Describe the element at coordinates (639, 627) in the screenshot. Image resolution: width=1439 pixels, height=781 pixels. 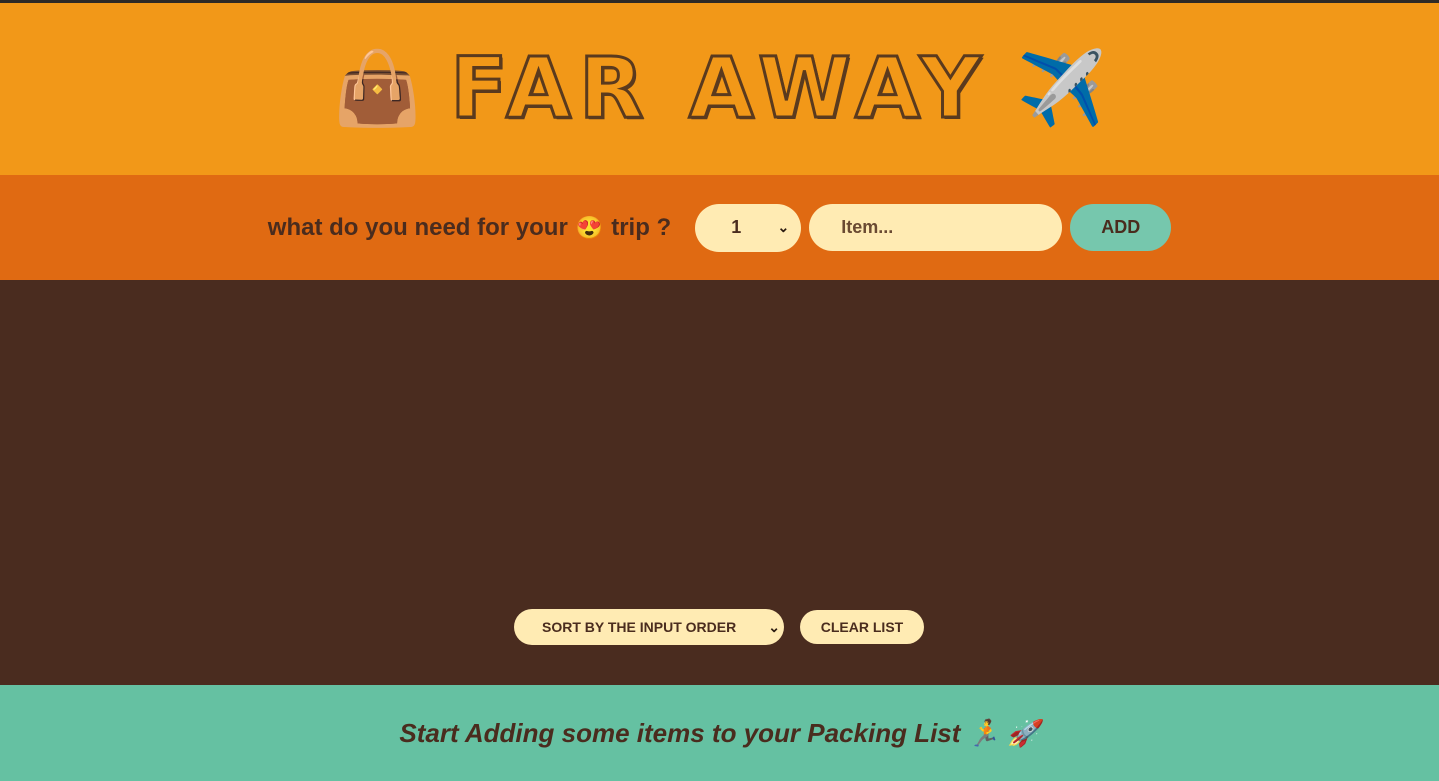
I see `sort-selected-value: SORT BY THE INPUT ORDER` at that location.